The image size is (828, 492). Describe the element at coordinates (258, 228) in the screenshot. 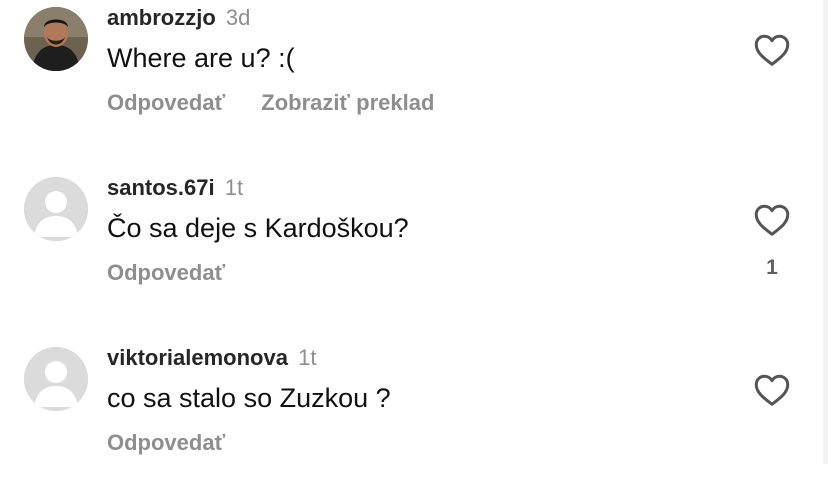

I see `comment-text: Čo sa deje s Kardoškou?` at that location.